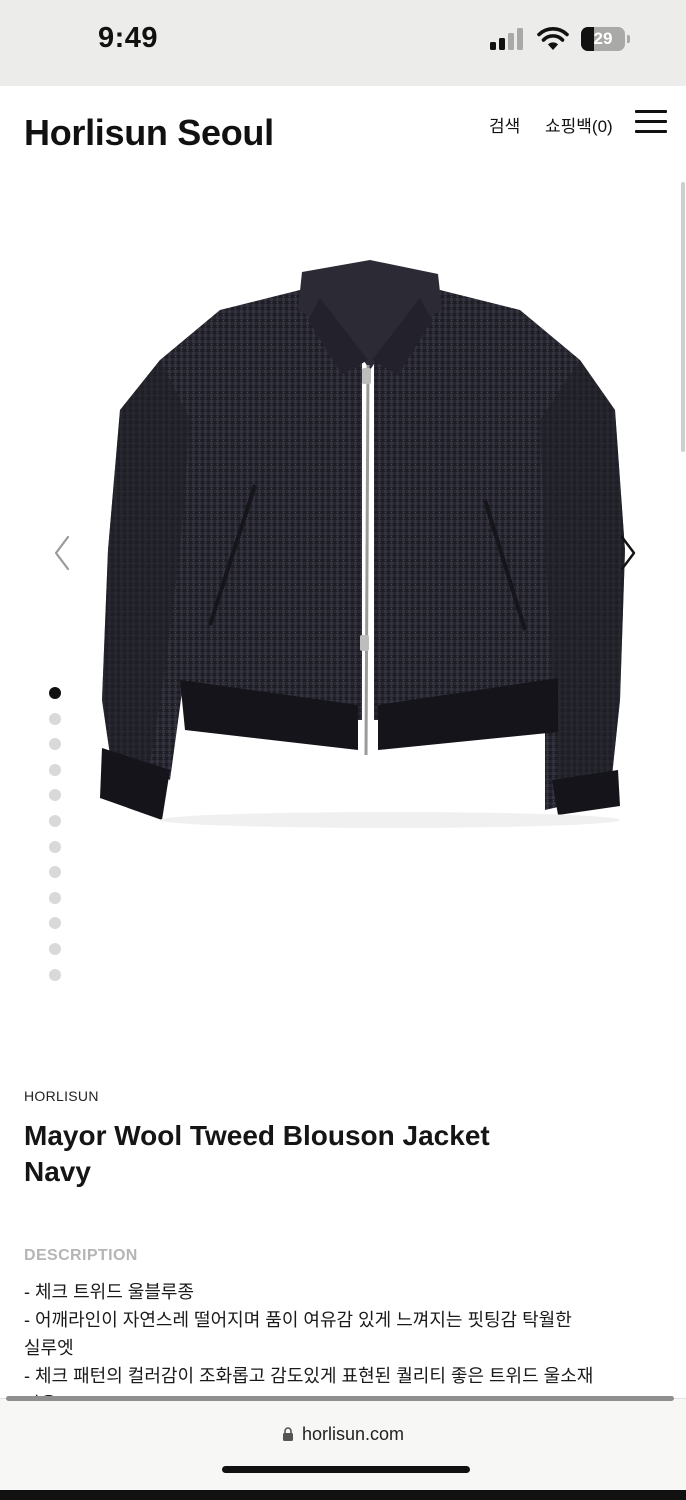  Describe the element at coordinates (340, 1398) in the screenshot. I see `browser-progress-bar` at that location.